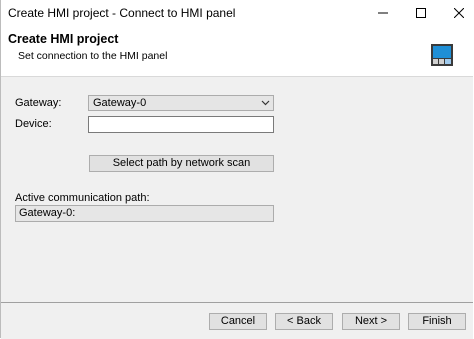 The image size is (474, 339). Describe the element at coordinates (93, 56) in the screenshot. I see `header-subtitle: Set connection to the HMI panel` at that location.